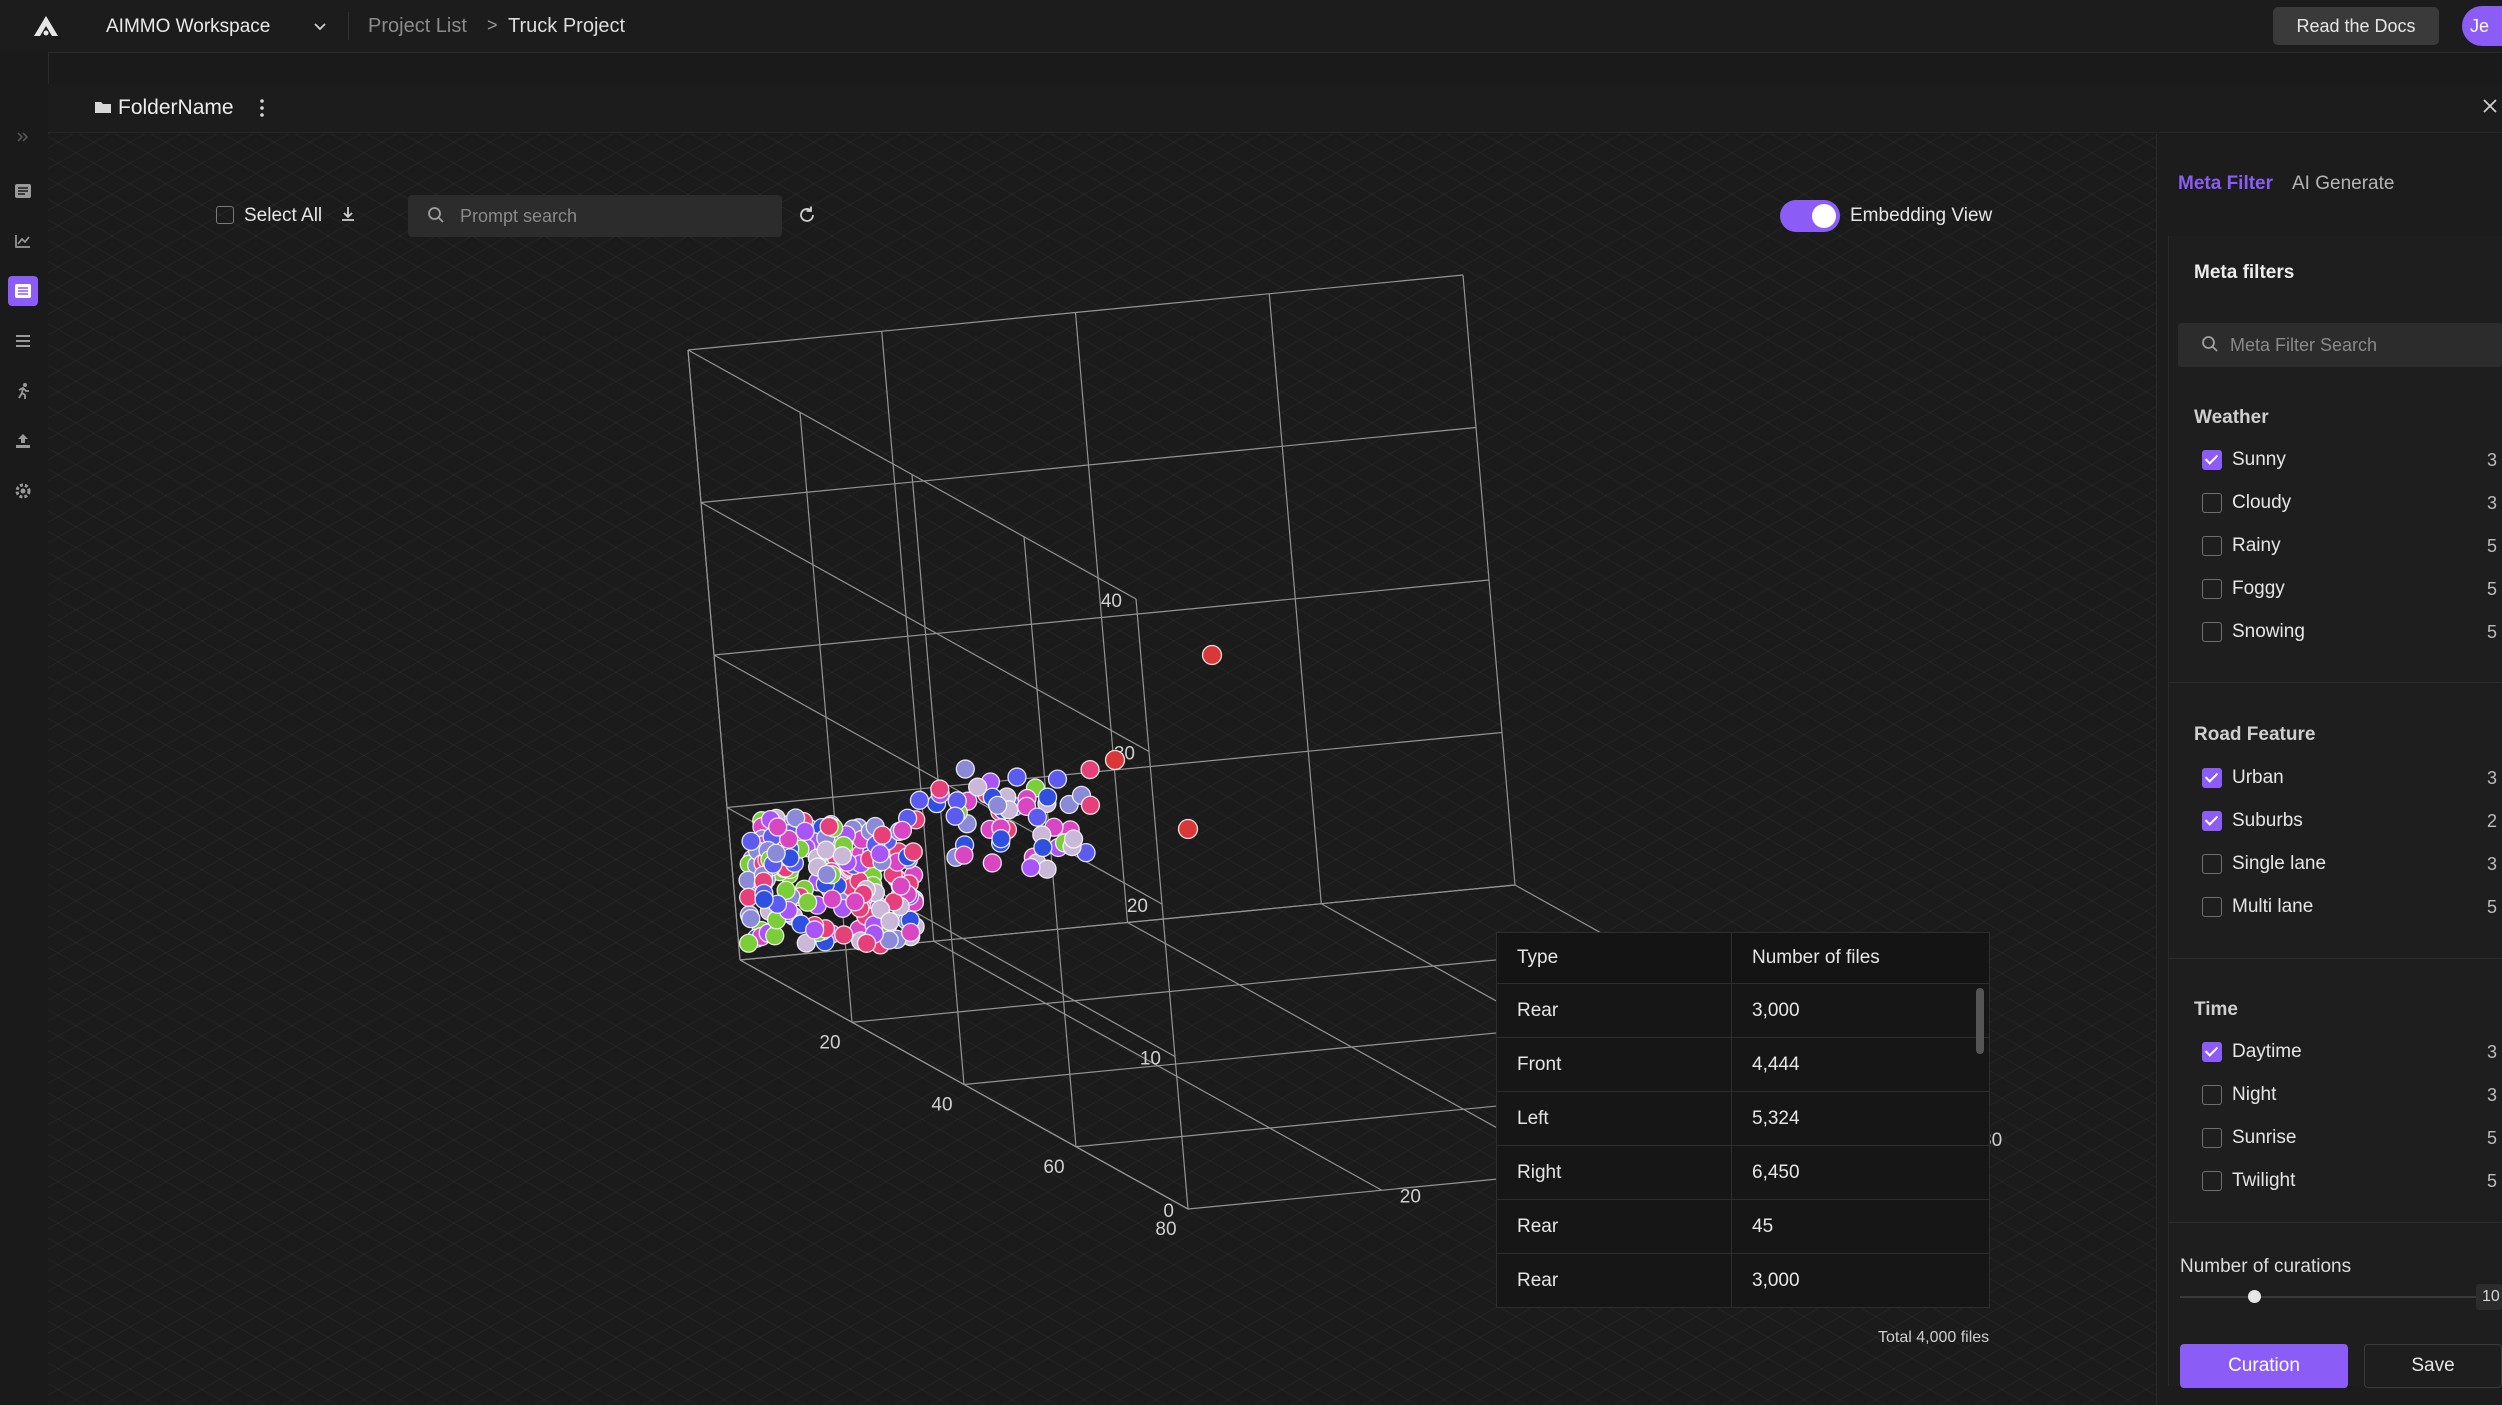  What do you see at coordinates (2212, 589) in the screenshot?
I see `checkbox-foggy` at bounding box center [2212, 589].